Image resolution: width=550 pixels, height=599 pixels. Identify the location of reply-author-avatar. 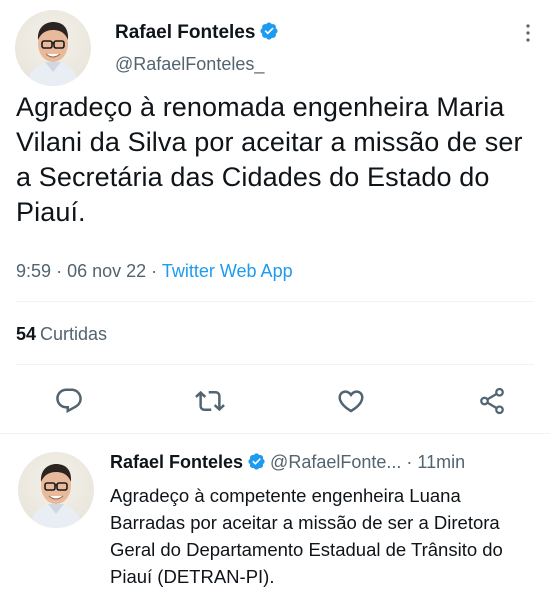
(56, 490).